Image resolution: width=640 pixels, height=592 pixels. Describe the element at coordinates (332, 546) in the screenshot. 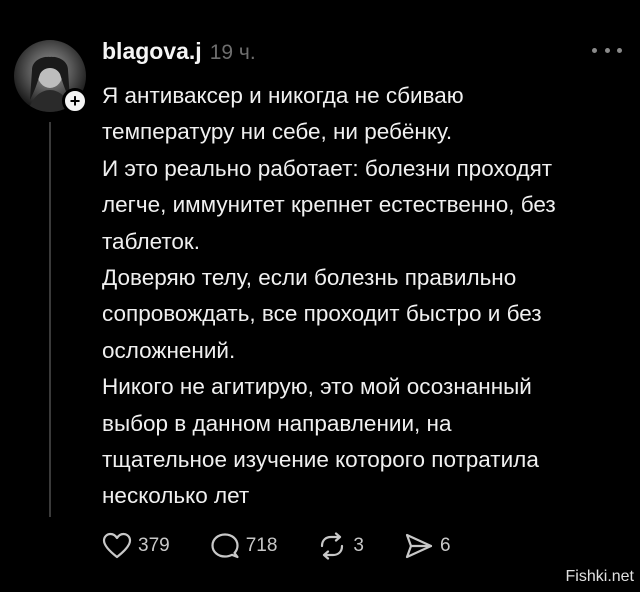

I see `repost-arrows-icon` at that location.